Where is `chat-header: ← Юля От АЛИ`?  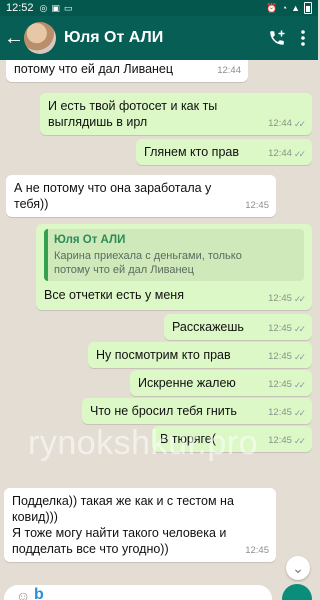
chat-header: ← Юля От АЛИ is located at coordinates (159, 38).